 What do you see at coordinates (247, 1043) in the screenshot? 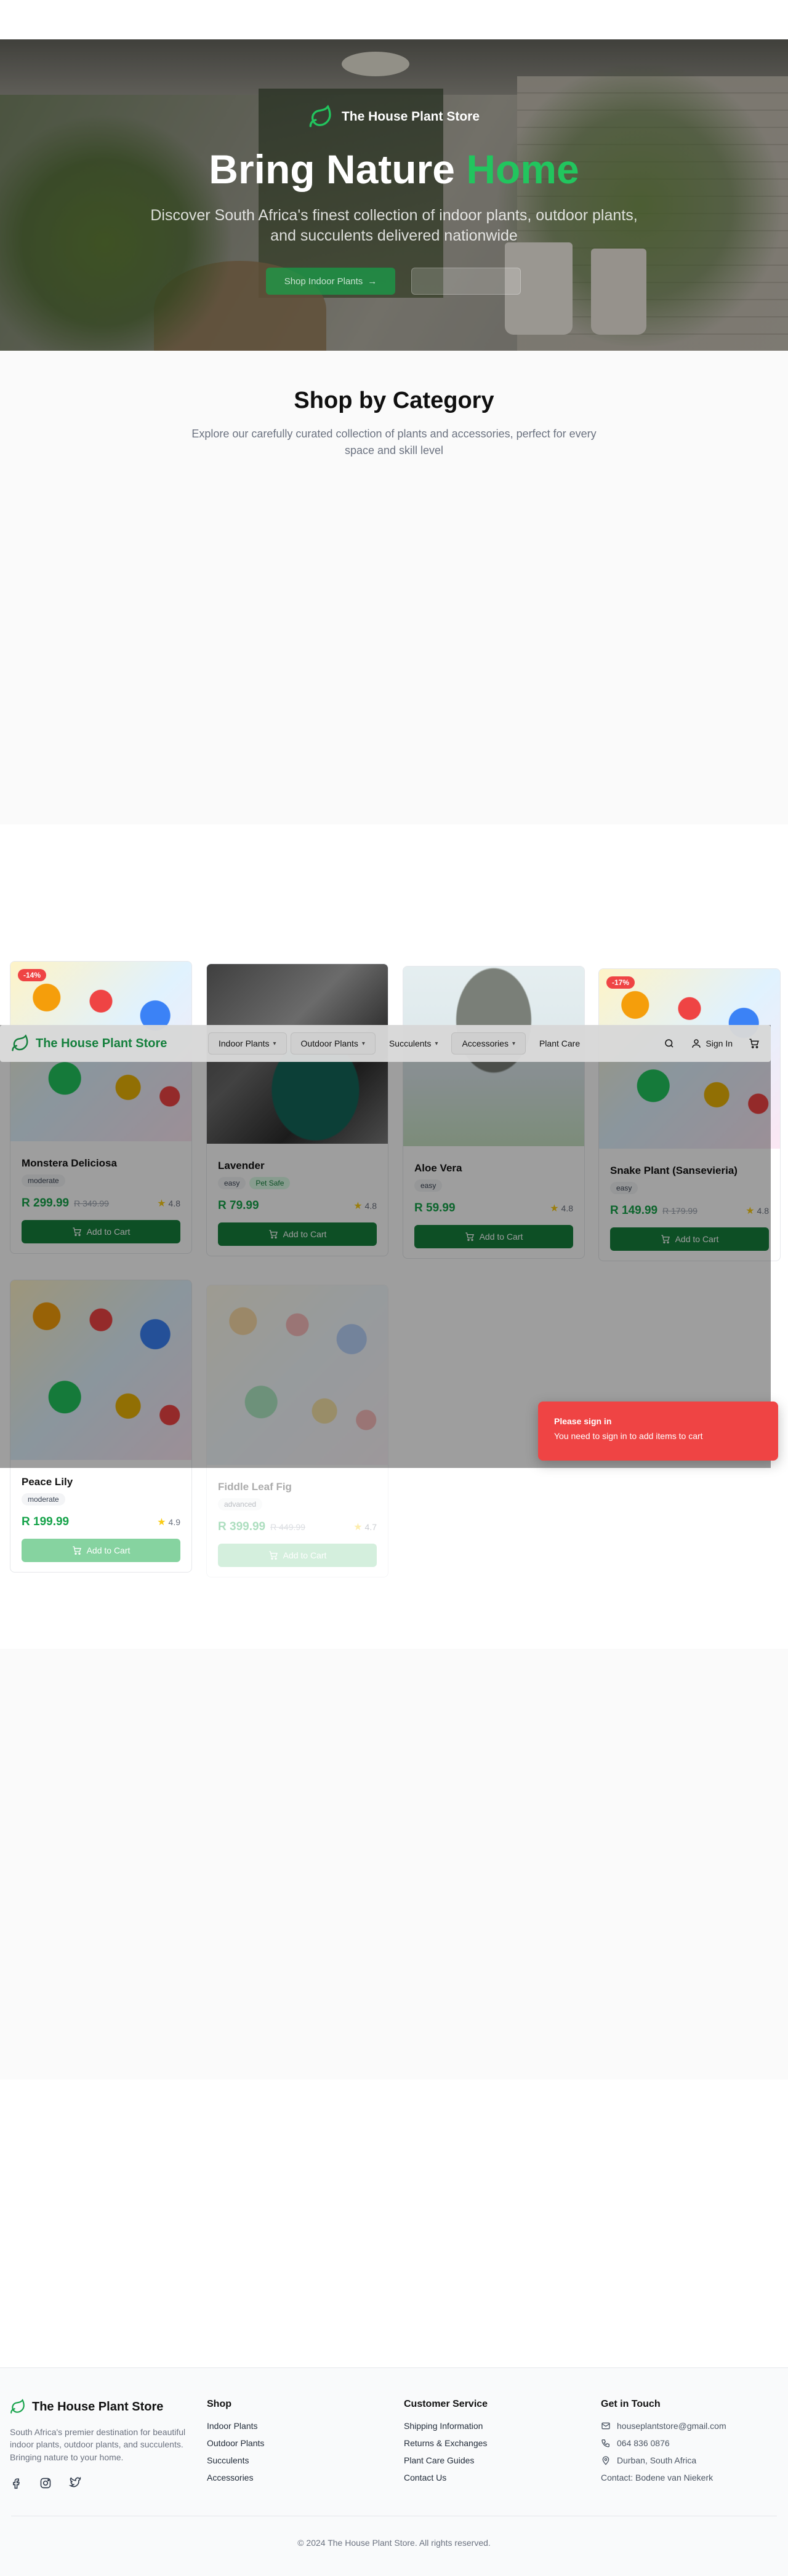
I see `nav-item-indoor-plants: Indoor Plants ▾` at bounding box center [247, 1043].